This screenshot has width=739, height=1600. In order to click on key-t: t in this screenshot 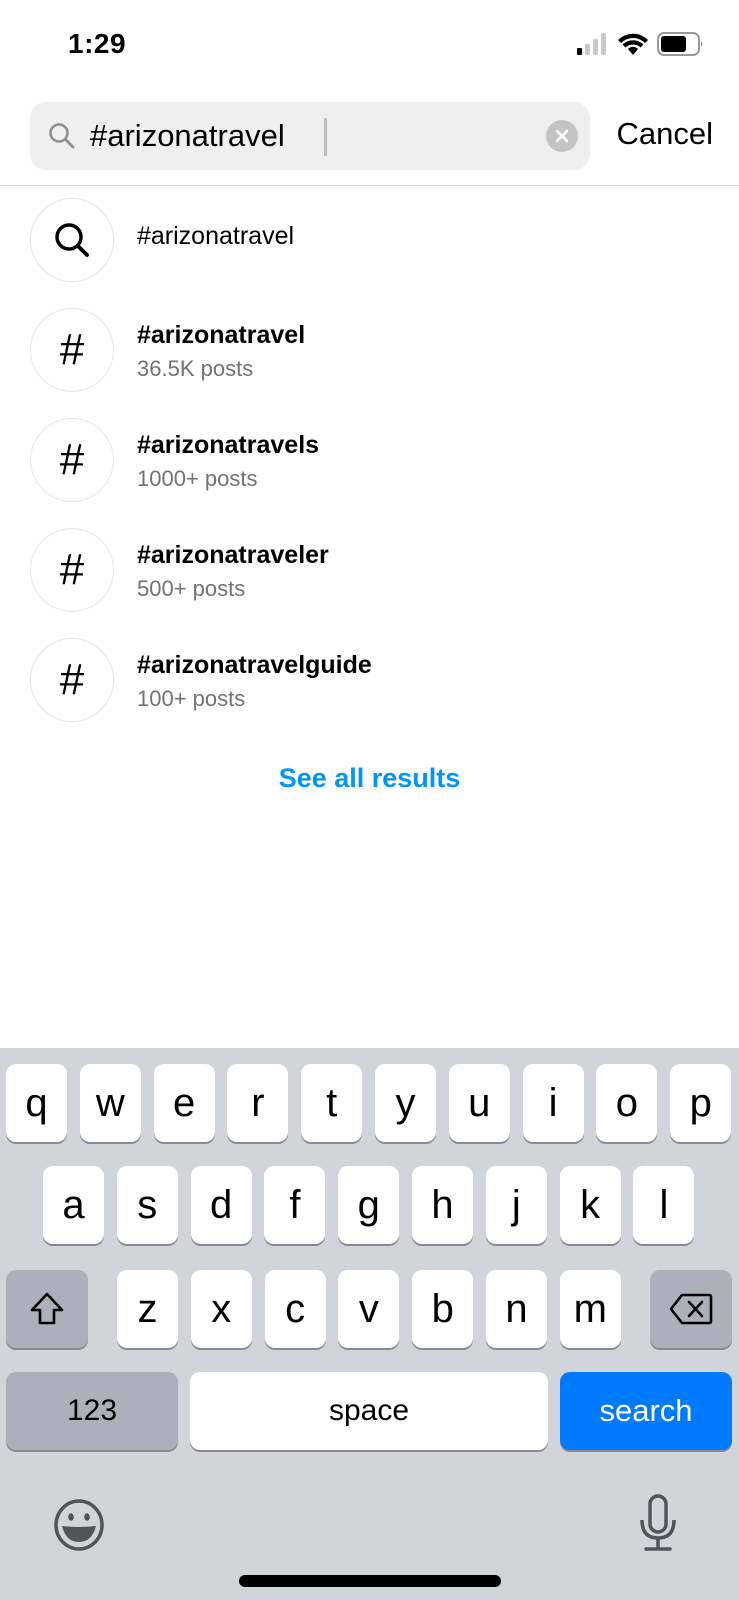, I will do `click(332, 1103)`.